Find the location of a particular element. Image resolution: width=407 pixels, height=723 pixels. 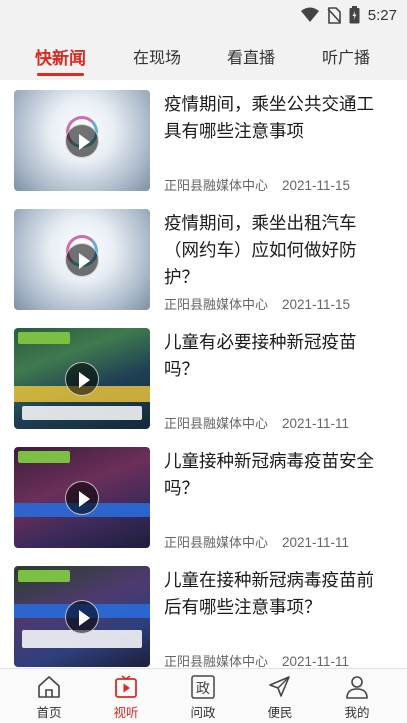

status-icons: 5:27 is located at coordinates (348, 15).